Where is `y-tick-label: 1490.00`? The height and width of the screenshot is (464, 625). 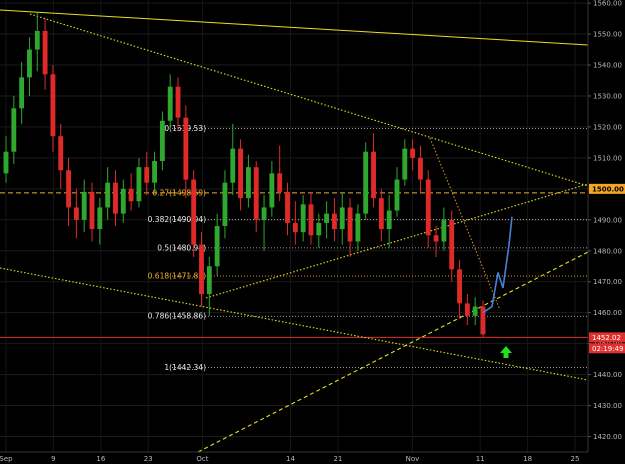
y-tick-label: 1490.00 is located at coordinates (607, 220).